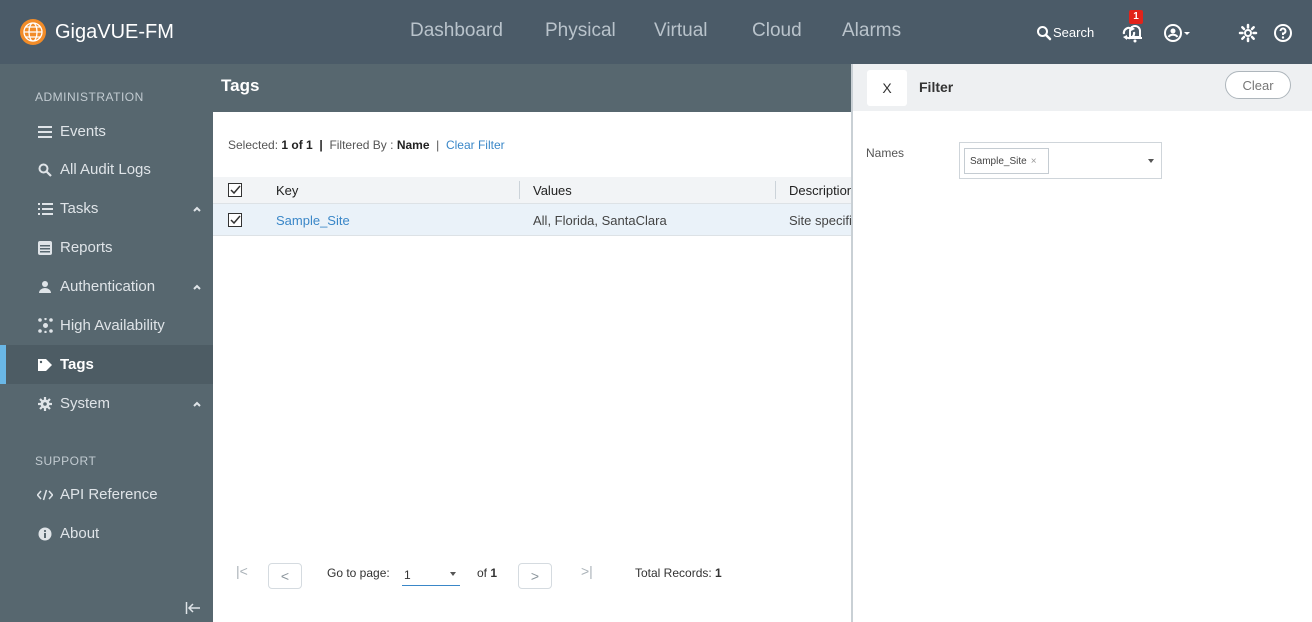 The width and height of the screenshot is (1312, 622). Describe the element at coordinates (45, 534) in the screenshot. I see `info-icon` at that location.